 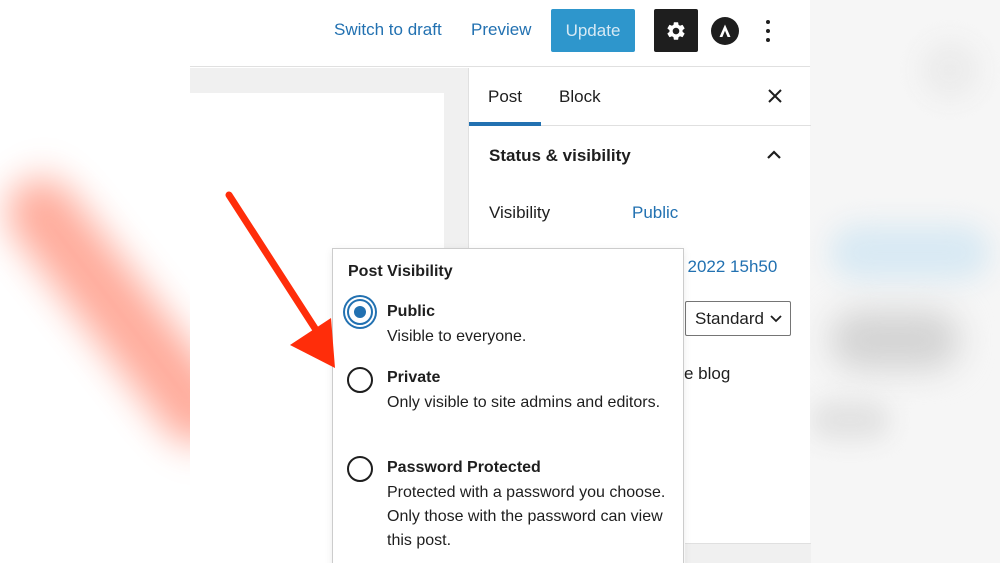 What do you see at coordinates (640, 97) in the screenshot?
I see `sidebar-tabs: Post Block` at bounding box center [640, 97].